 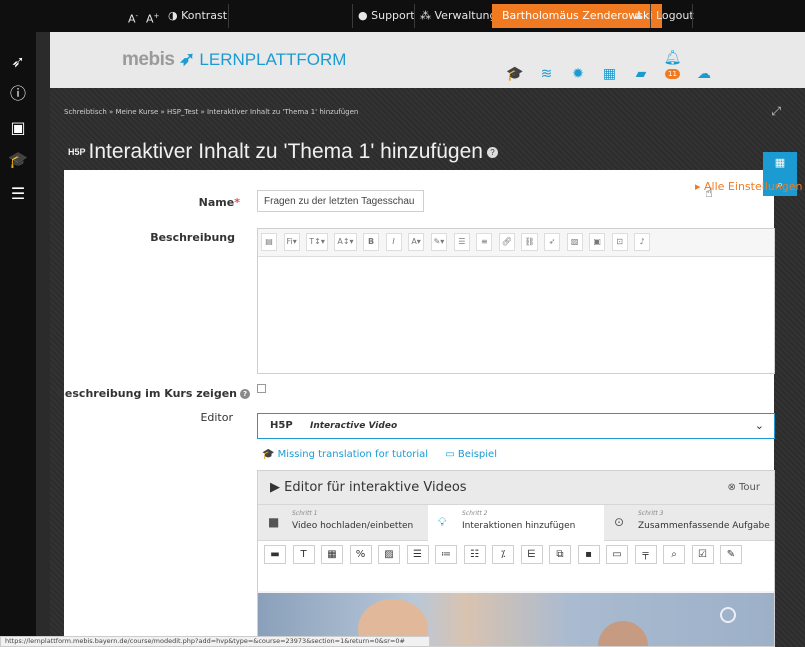 I want to click on font-size-button: T↕▾, so click(x=317, y=242).